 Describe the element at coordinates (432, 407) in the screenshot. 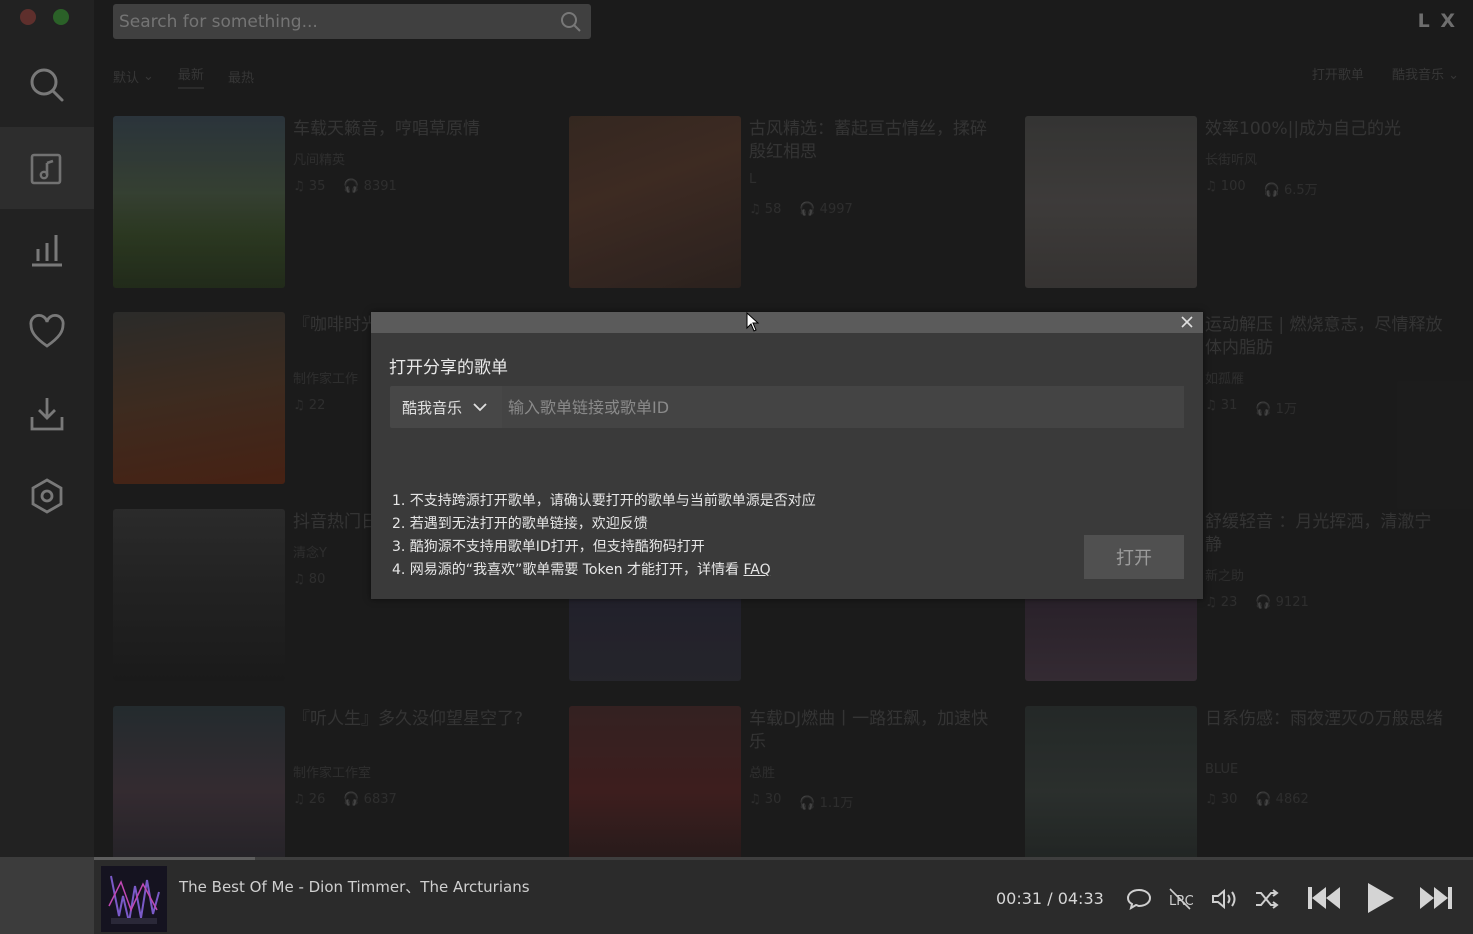

I see `source-select-value: 酷我音乐` at that location.